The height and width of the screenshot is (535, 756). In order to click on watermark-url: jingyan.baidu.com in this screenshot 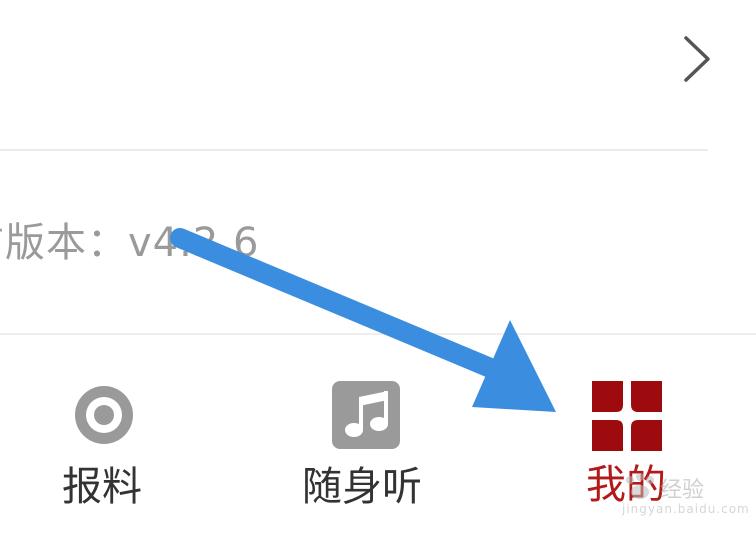, I will do `click(686, 509)`.